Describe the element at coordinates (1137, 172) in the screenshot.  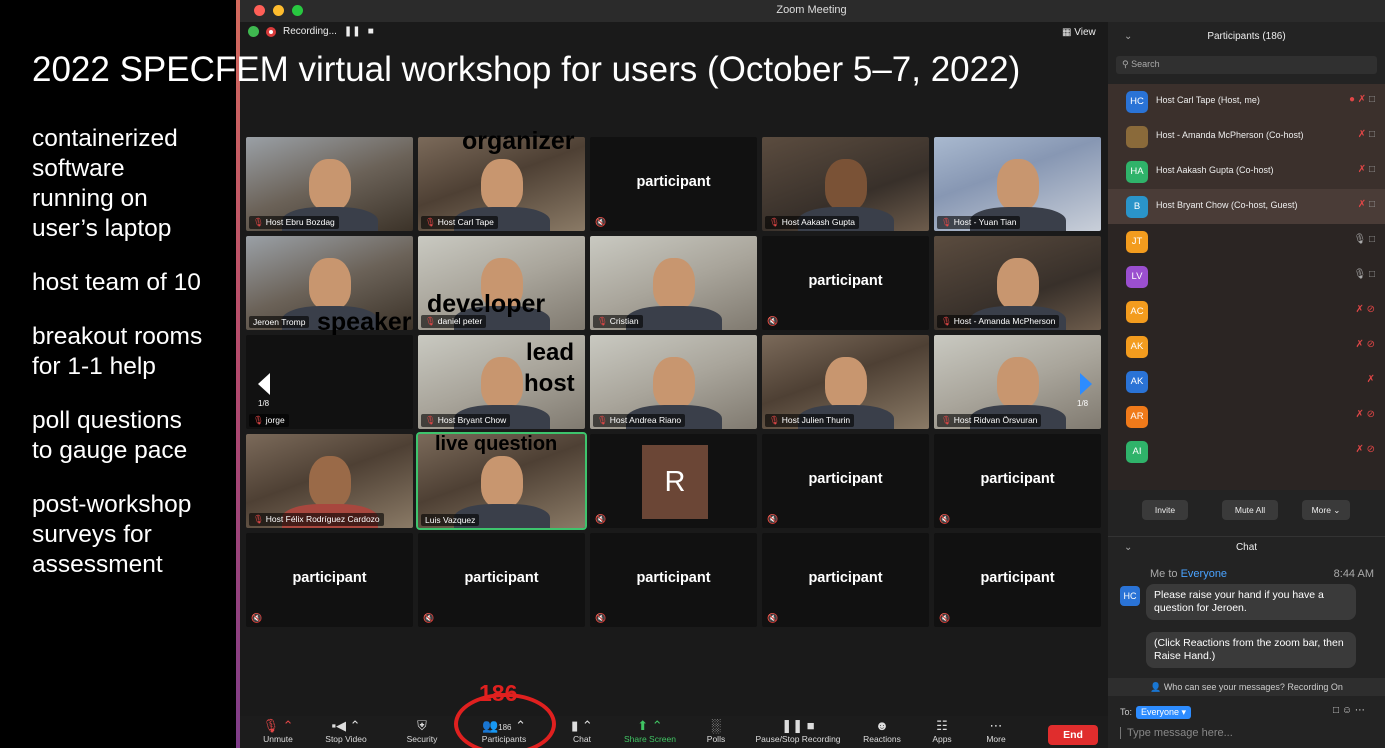
I see `avatar: HA` at that location.